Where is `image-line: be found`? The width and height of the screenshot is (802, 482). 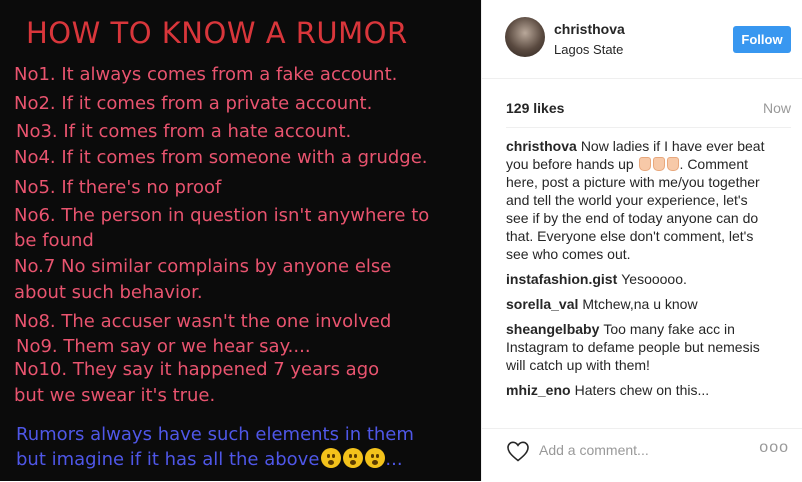
image-line: be found is located at coordinates (54, 240).